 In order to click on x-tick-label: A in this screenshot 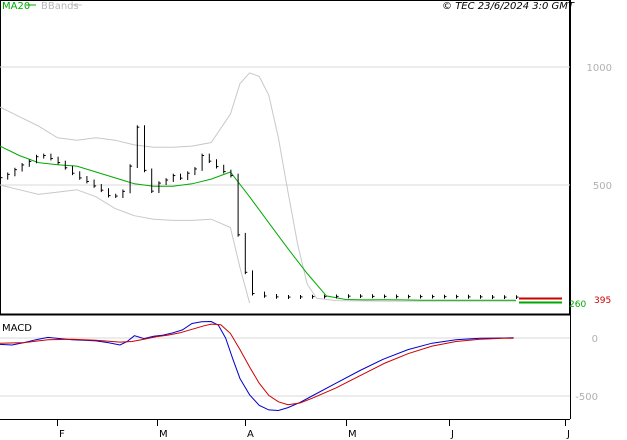, I will do `click(250, 434)`.